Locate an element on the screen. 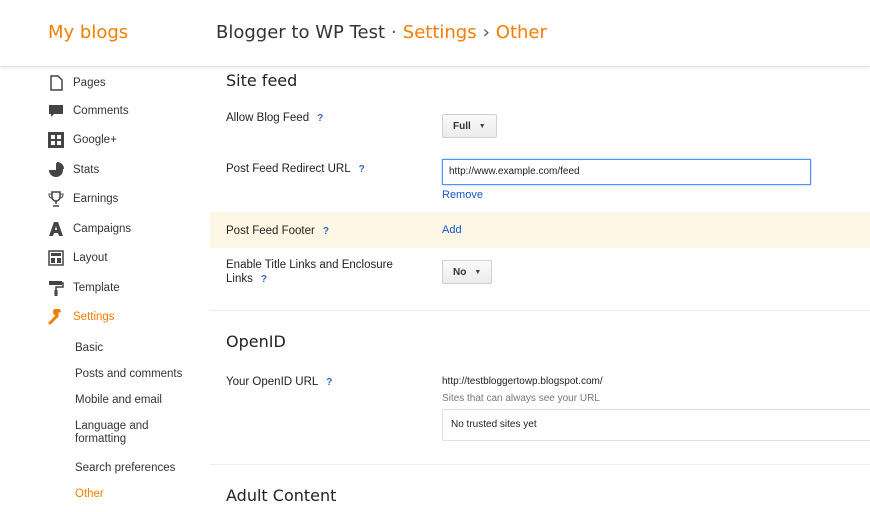  trophy-icon is located at coordinates (56, 199).